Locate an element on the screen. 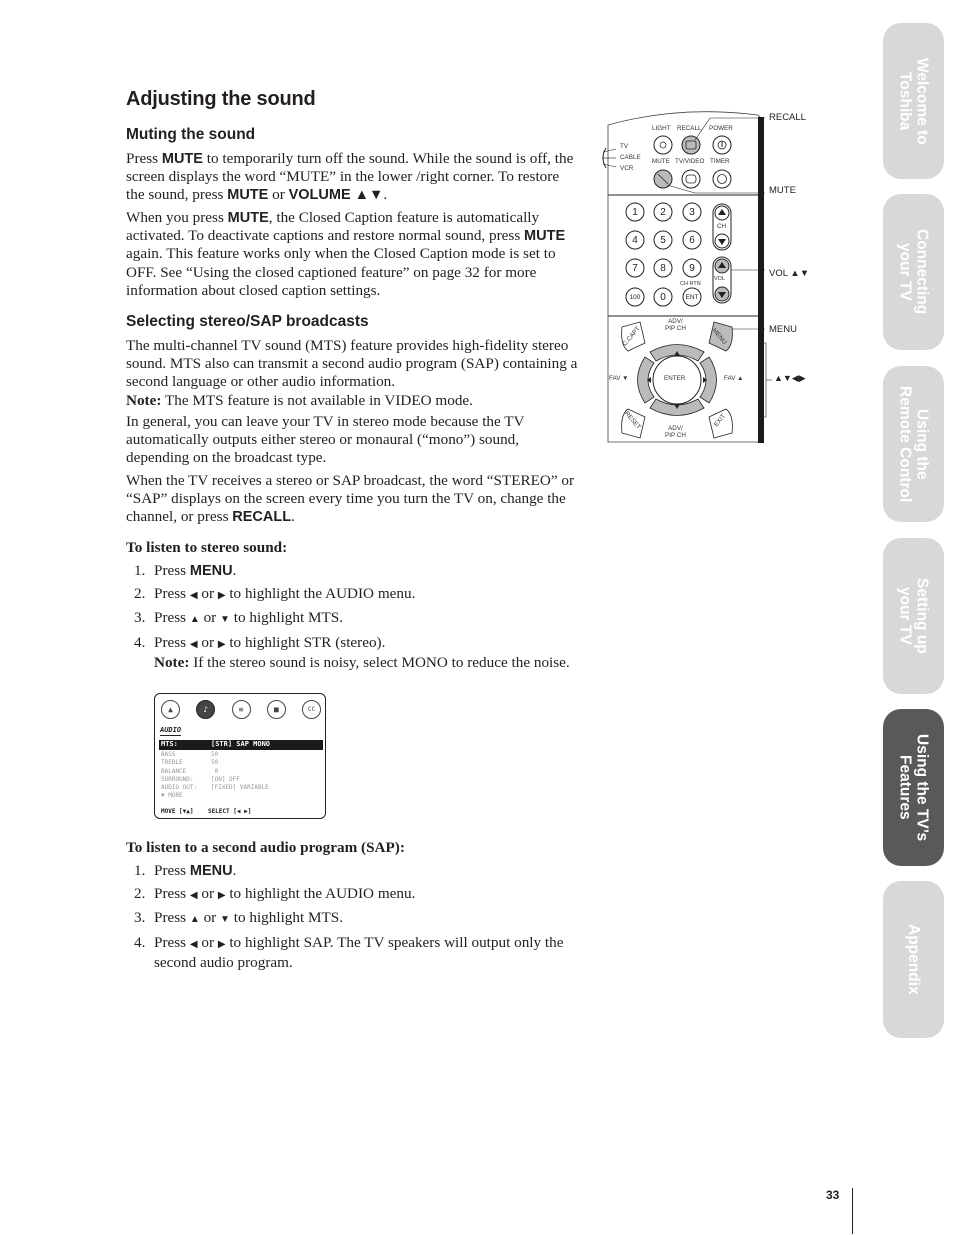  osd-row-balance: BALANCE 0 is located at coordinates (241, 772).